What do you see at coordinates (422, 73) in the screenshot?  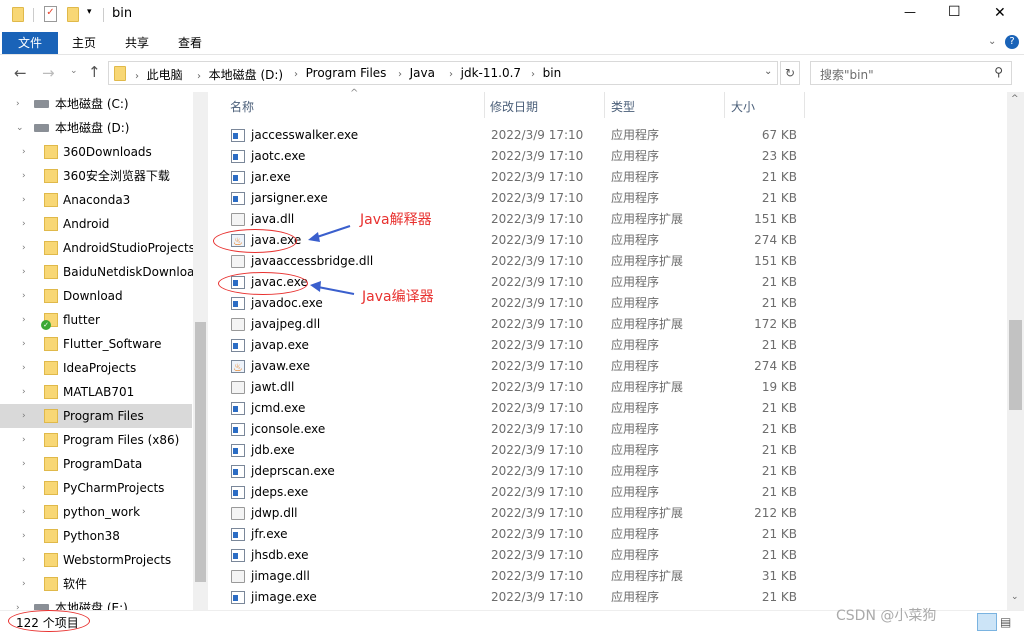 I see `crumb-java: Java` at bounding box center [422, 73].